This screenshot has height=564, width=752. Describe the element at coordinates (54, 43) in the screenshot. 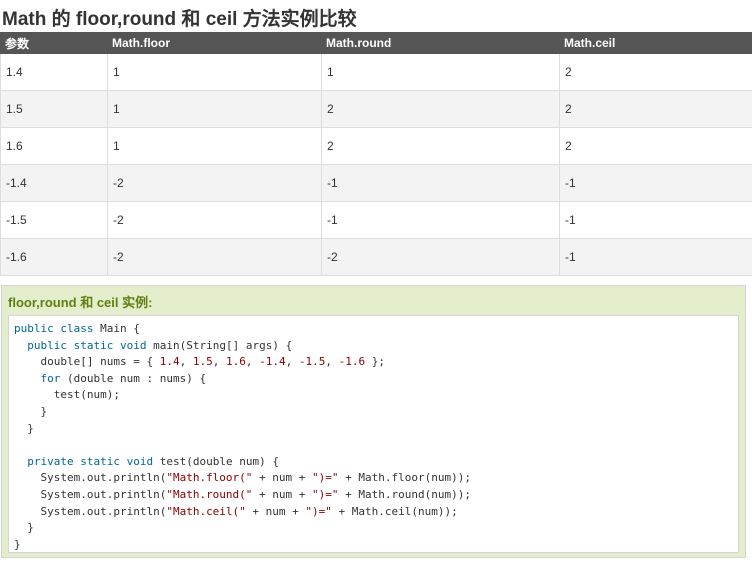

I see `column-header: 参数` at that location.